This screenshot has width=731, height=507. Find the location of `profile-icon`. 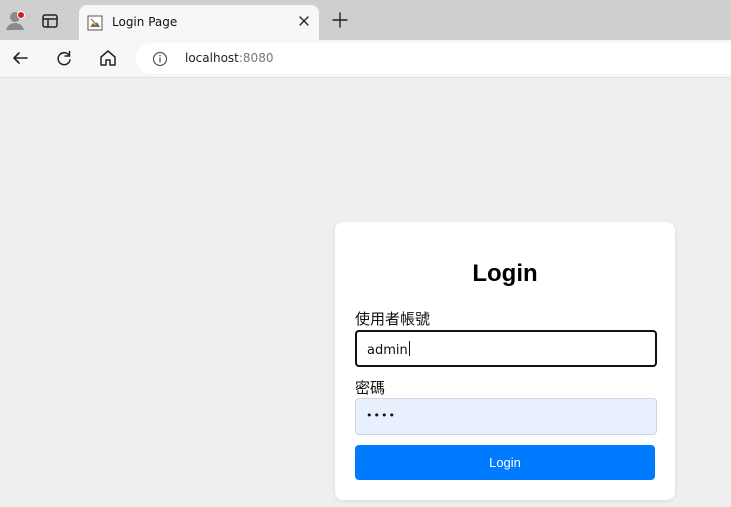

profile-icon is located at coordinates (16, 21).